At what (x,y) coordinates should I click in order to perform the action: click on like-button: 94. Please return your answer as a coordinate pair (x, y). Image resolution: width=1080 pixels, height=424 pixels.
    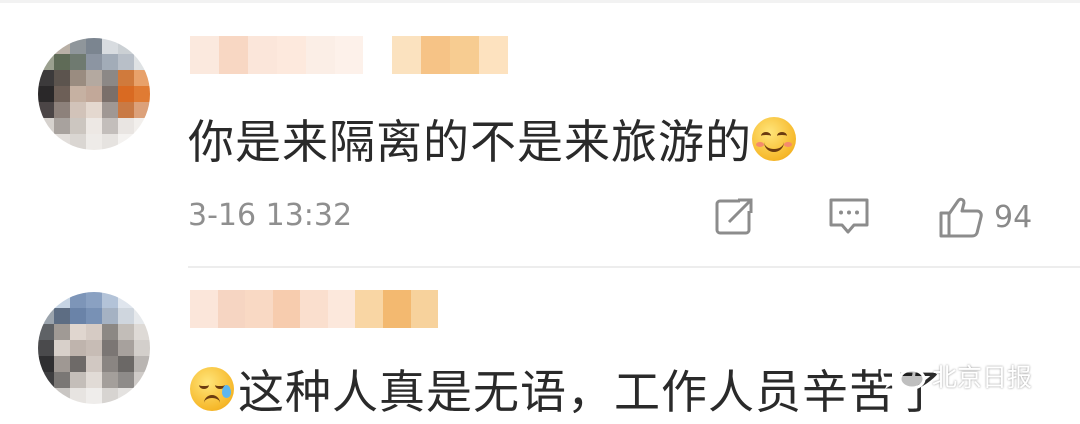
    Looking at the image, I should click on (985, 217).